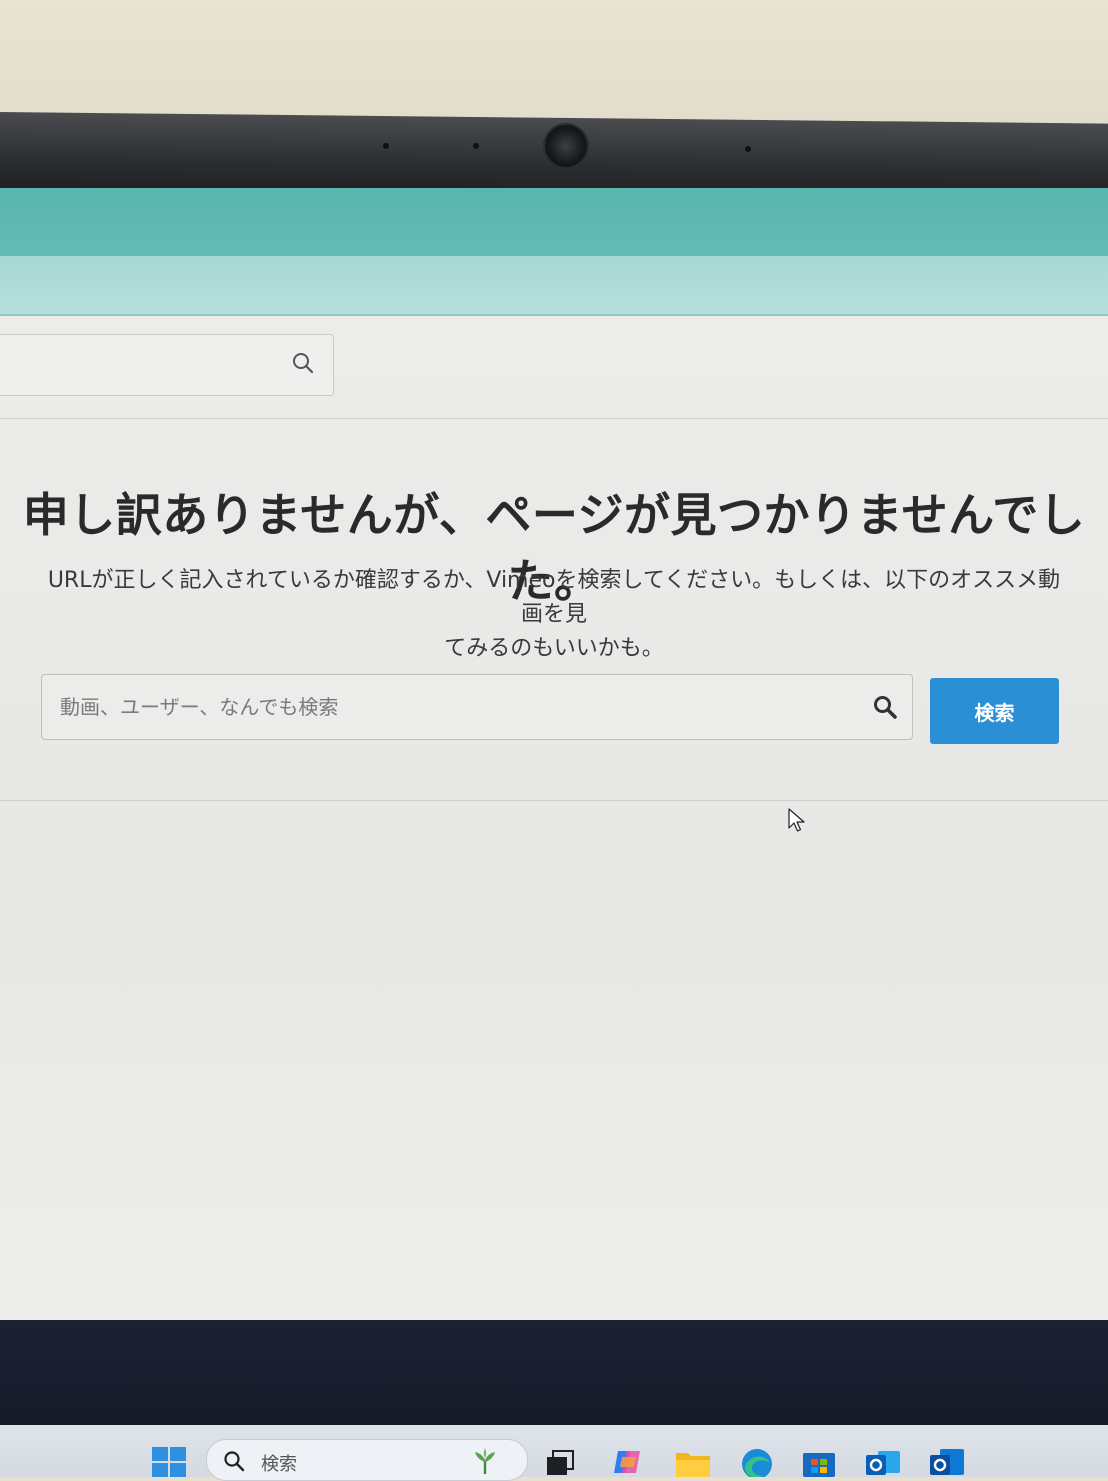  What do you see at coordinates (566, 146) in the screenshot?
I see `webcam` at bounding box center [566, 146].